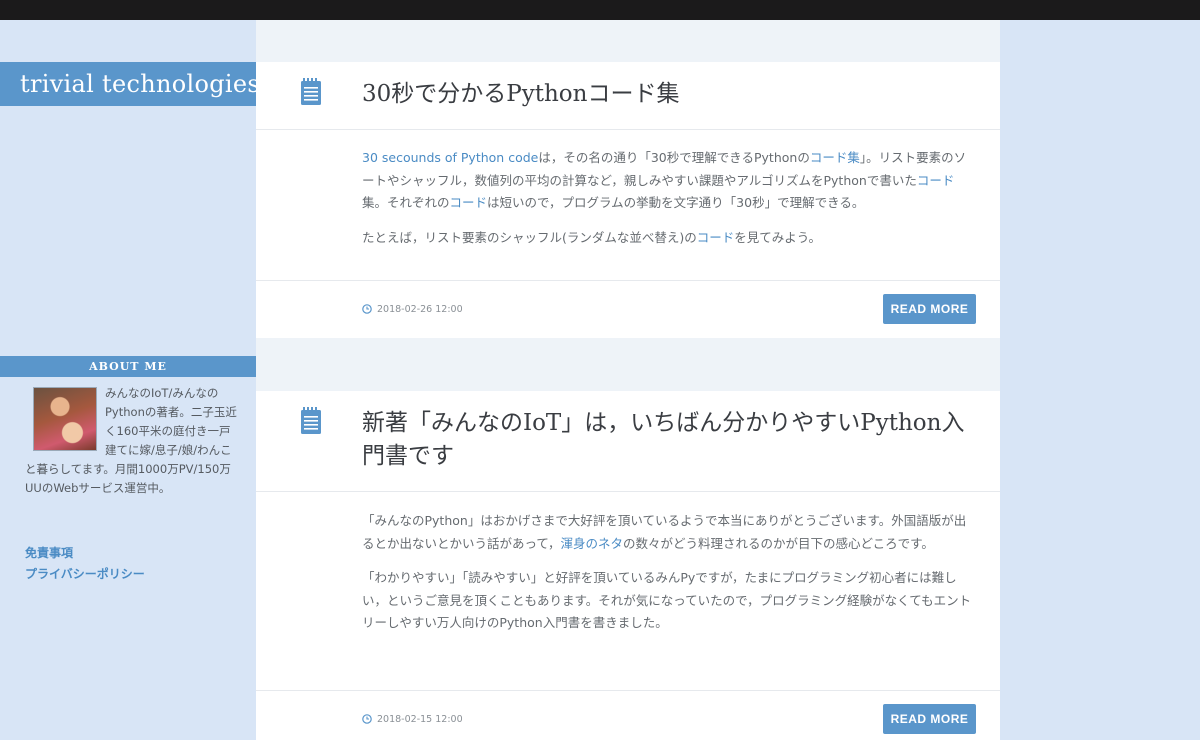  Describe the element at coordinates (600, 10) in the screenshot. I see `top-bar` at that location.